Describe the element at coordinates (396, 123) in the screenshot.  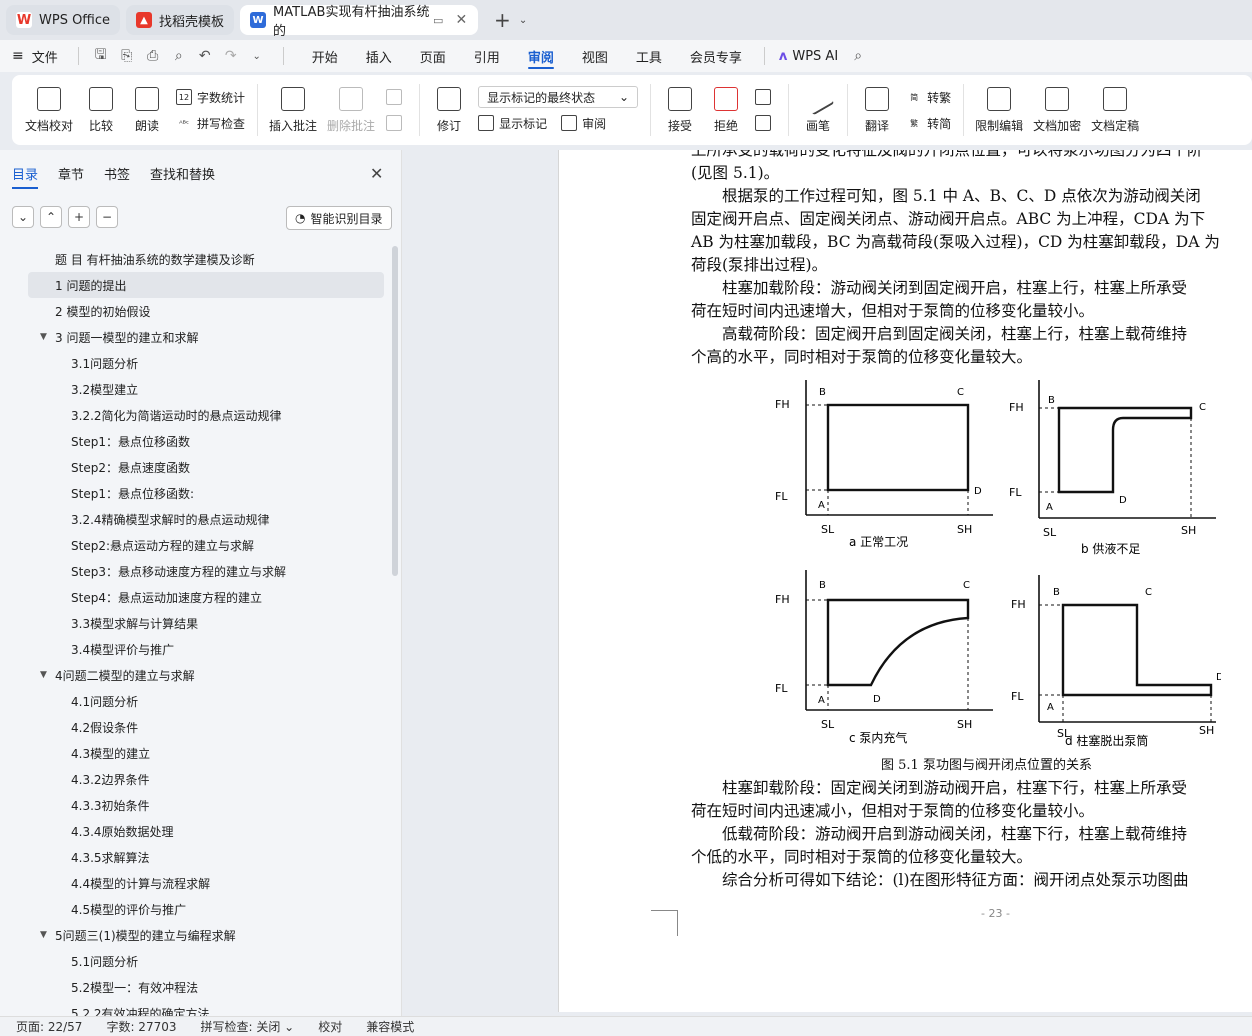
I see `next-comment-button` at that location.